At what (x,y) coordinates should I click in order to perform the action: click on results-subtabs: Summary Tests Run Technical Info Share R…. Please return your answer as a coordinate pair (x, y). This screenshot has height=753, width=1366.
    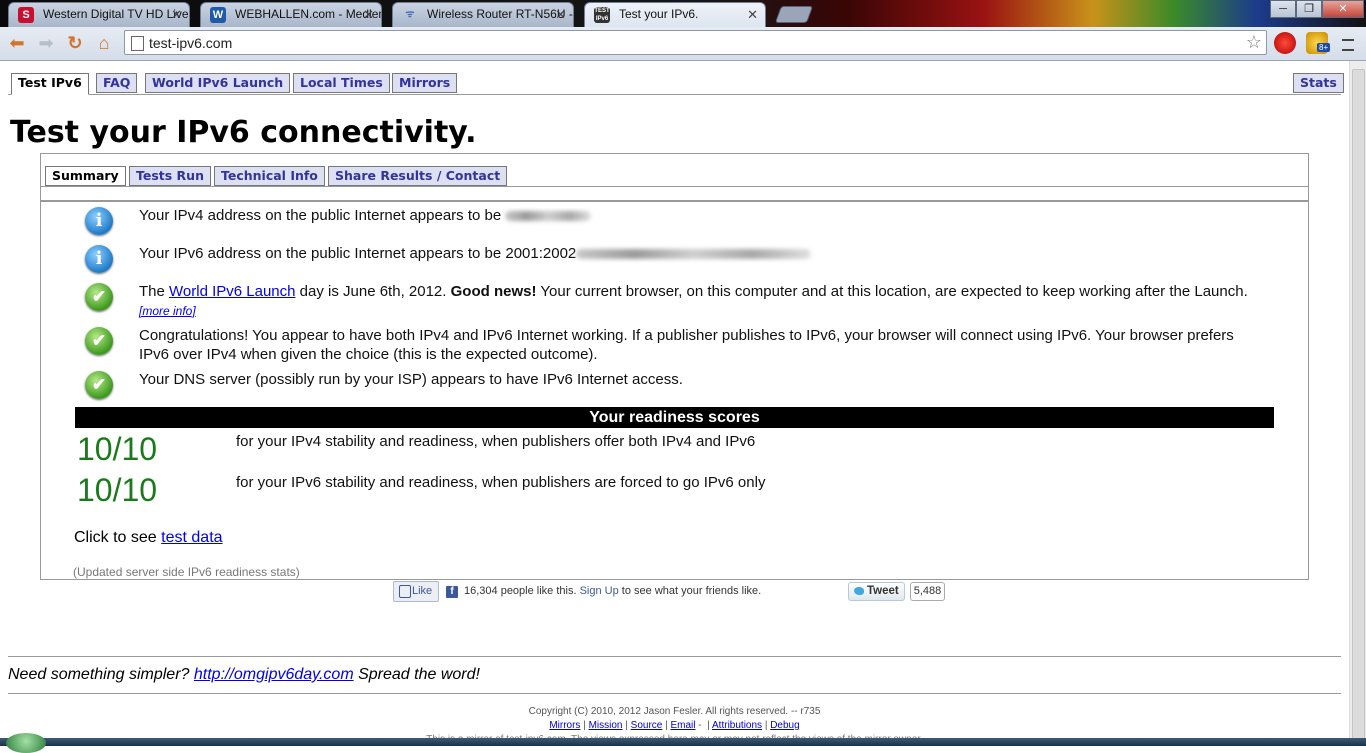
    Looking at the image, I should click on (674, 178).